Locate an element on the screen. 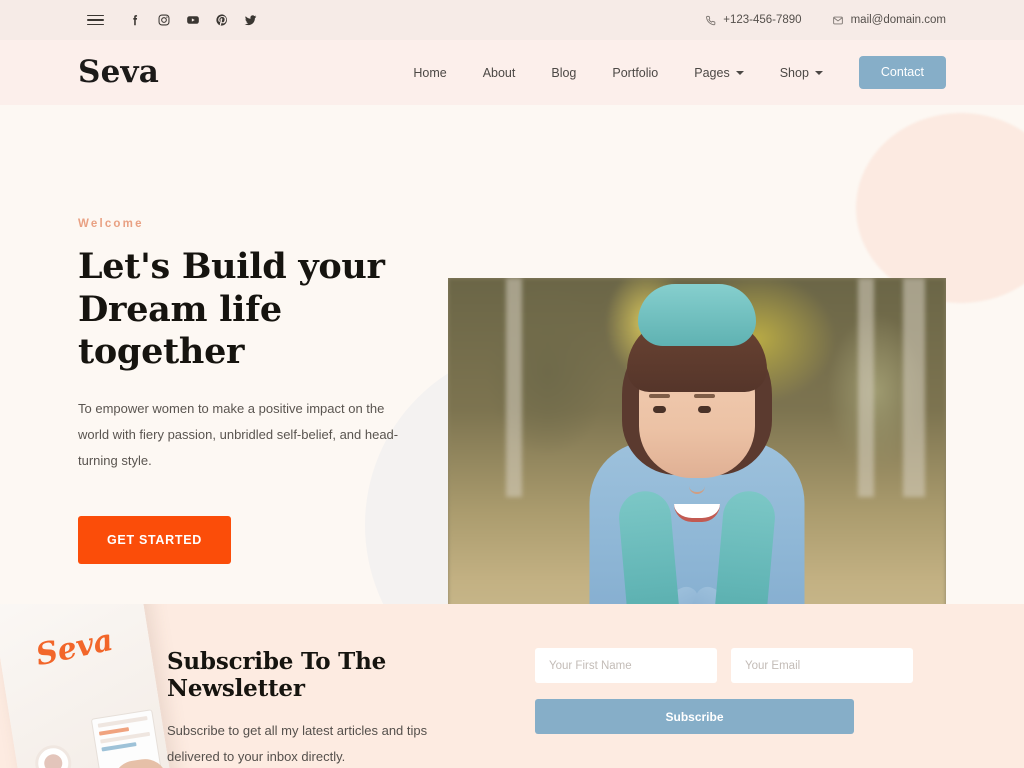  contact-button: Contact is located at coordinates (902, 72).